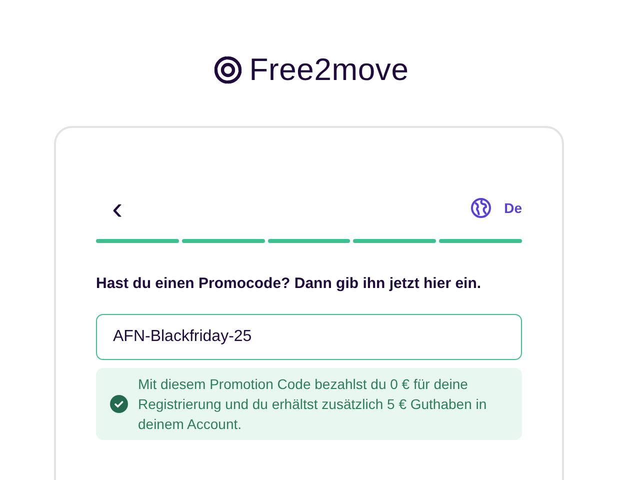 This screenshot has width=622, height=480. I want to click on logo-wordmark: Free2move, so click(329, 70).